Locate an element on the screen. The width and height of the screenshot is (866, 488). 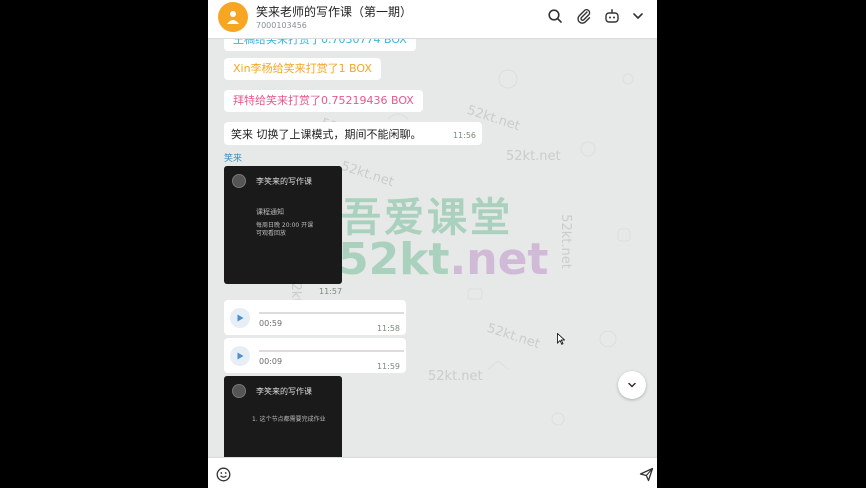
voice-message: 00:09 11:59 is located at coordinates (315, 355).